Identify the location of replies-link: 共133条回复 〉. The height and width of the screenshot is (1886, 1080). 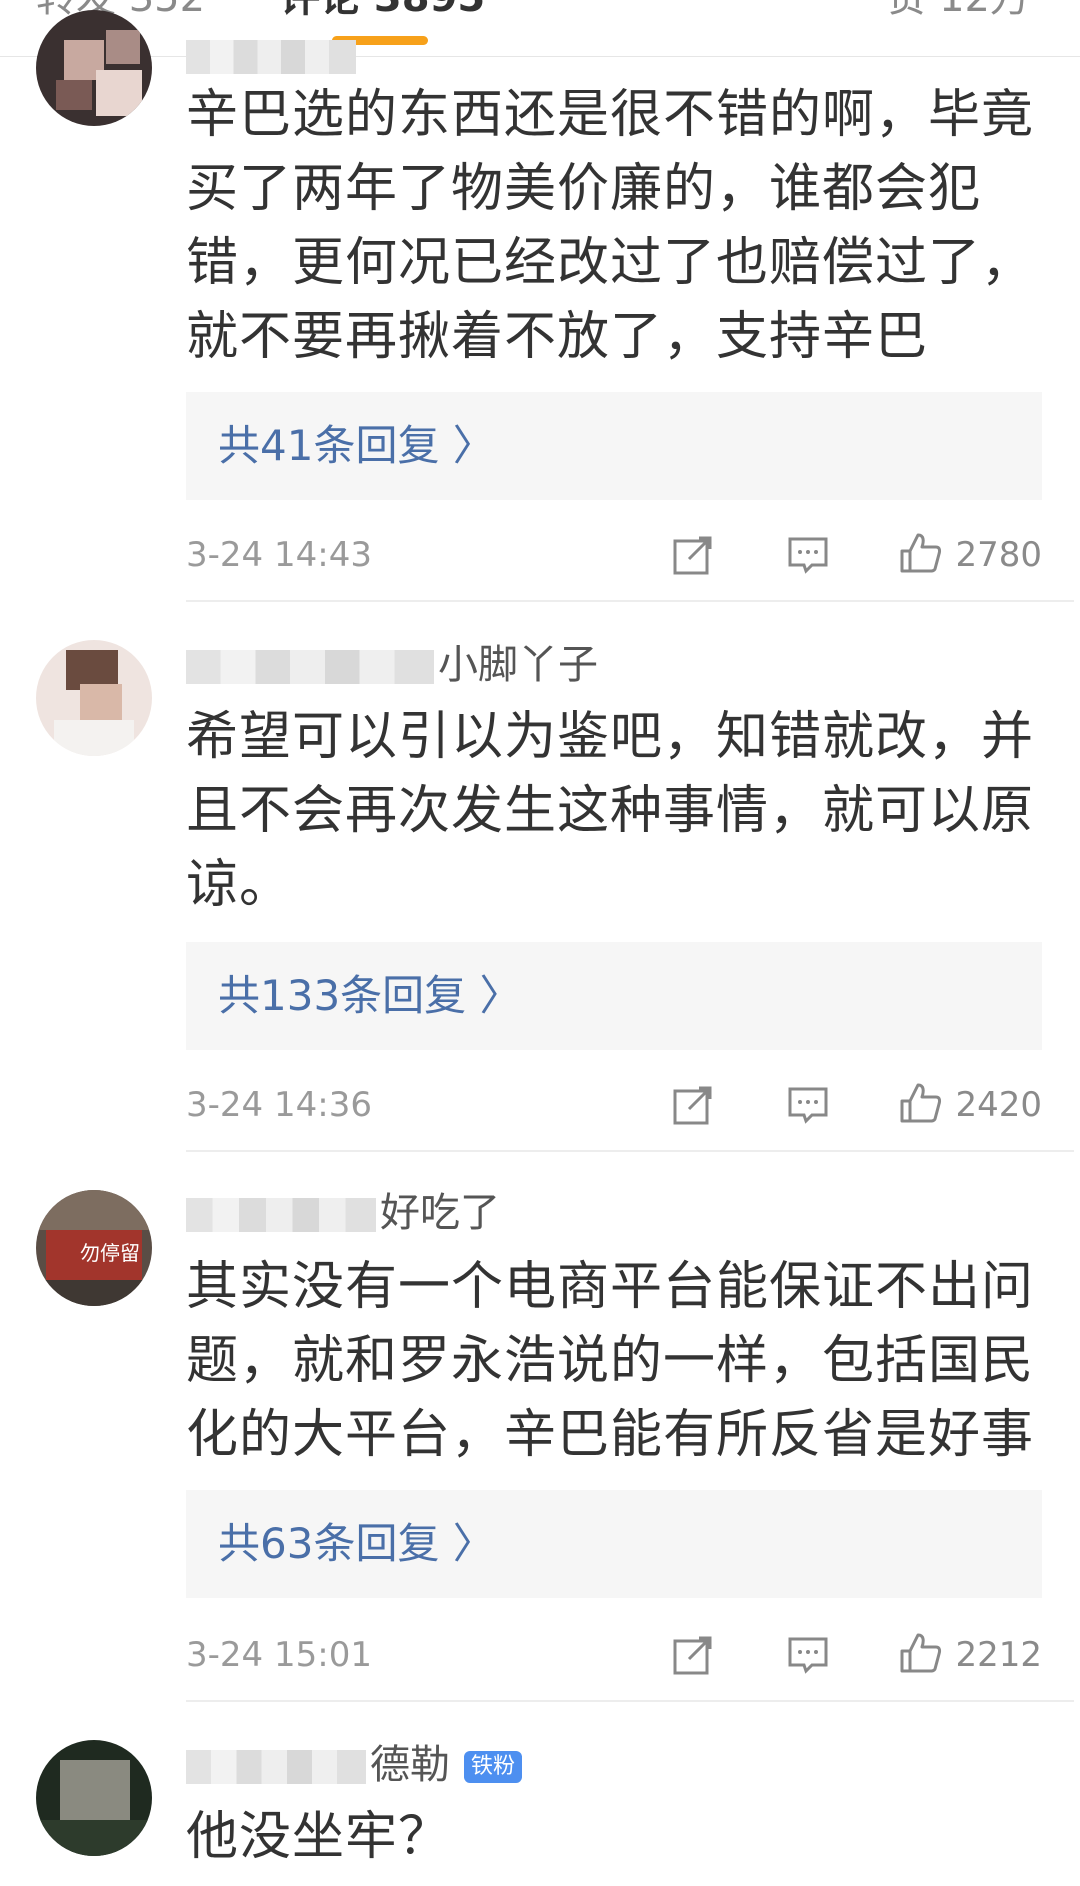
(614, 996).